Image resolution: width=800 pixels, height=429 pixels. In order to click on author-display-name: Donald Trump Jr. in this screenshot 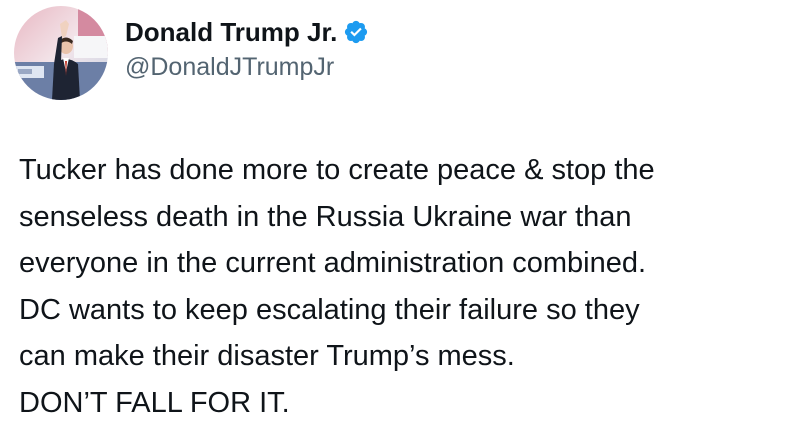, I will do `click(231, 32)`.